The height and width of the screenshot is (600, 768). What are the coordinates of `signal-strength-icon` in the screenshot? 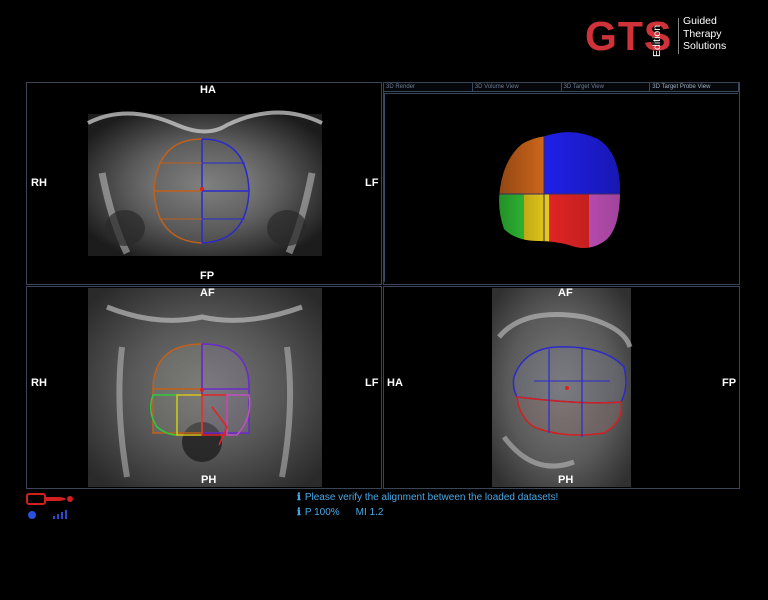 It's located at (60, 514).